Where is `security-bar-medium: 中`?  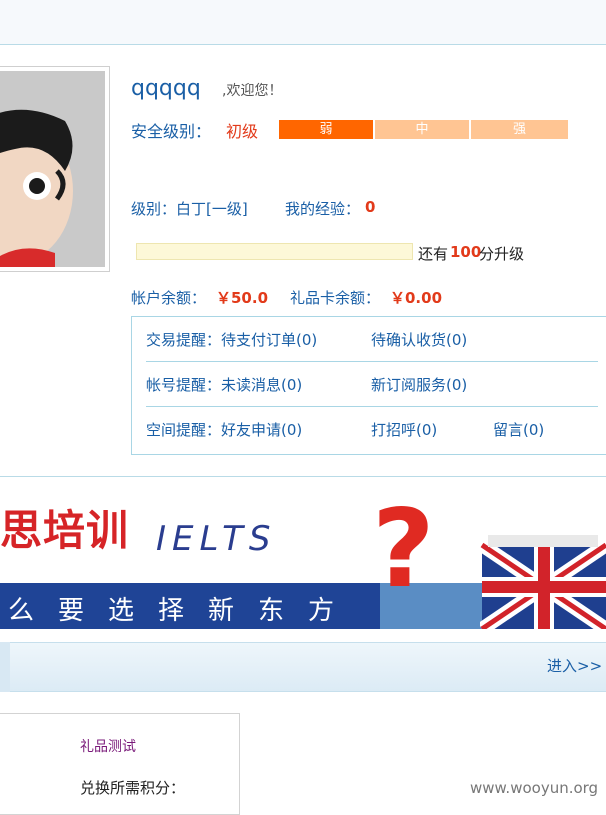 security-bar-medium: 中 is located at coordinates (422, 129).